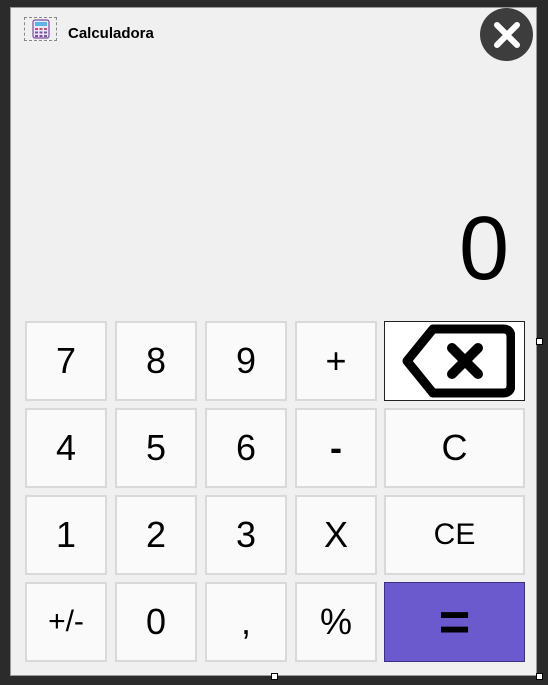  Describe the element at coordinates (336, 535) in the screenshot. I see `key-multiply: X` at that location.